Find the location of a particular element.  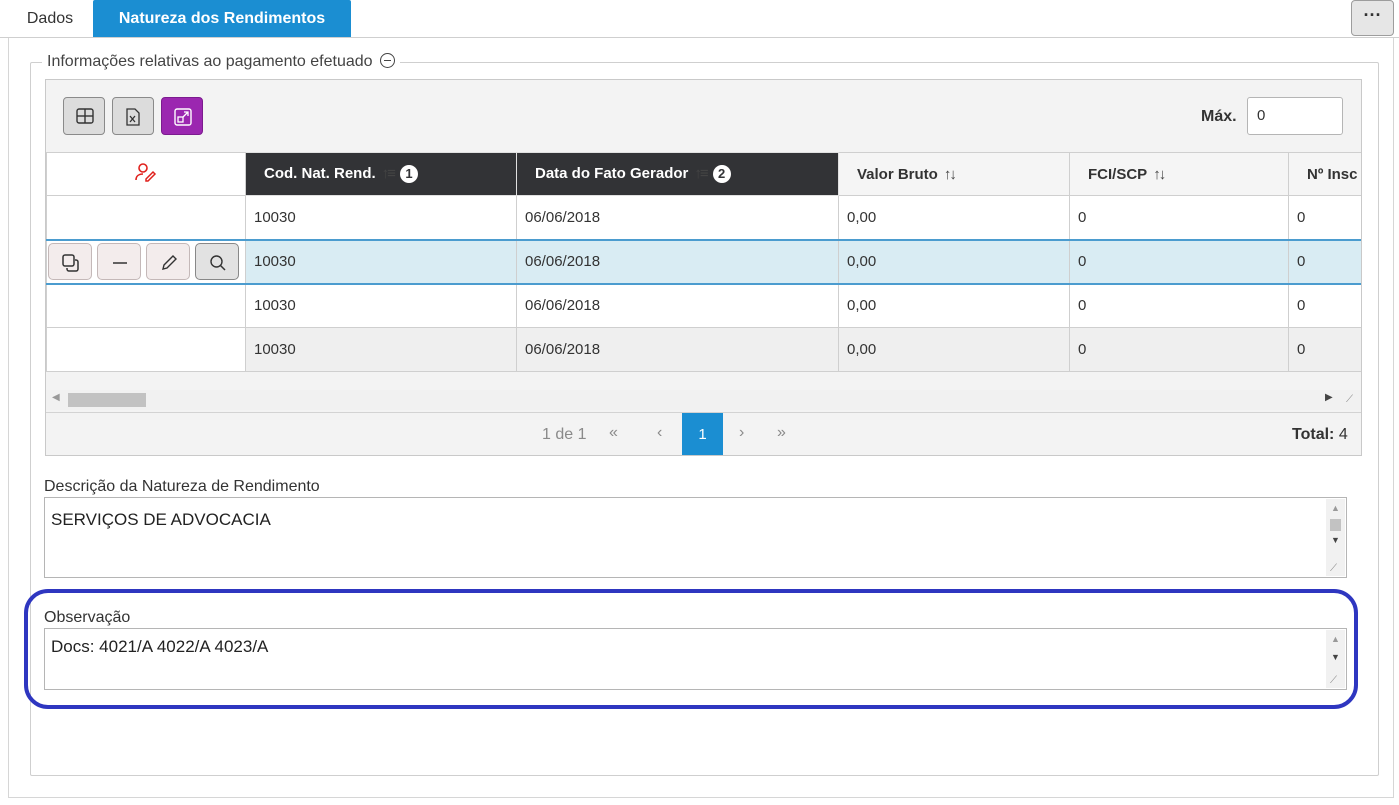

scroll-right-icon: ▶ is located at coordinates (1329, 397).